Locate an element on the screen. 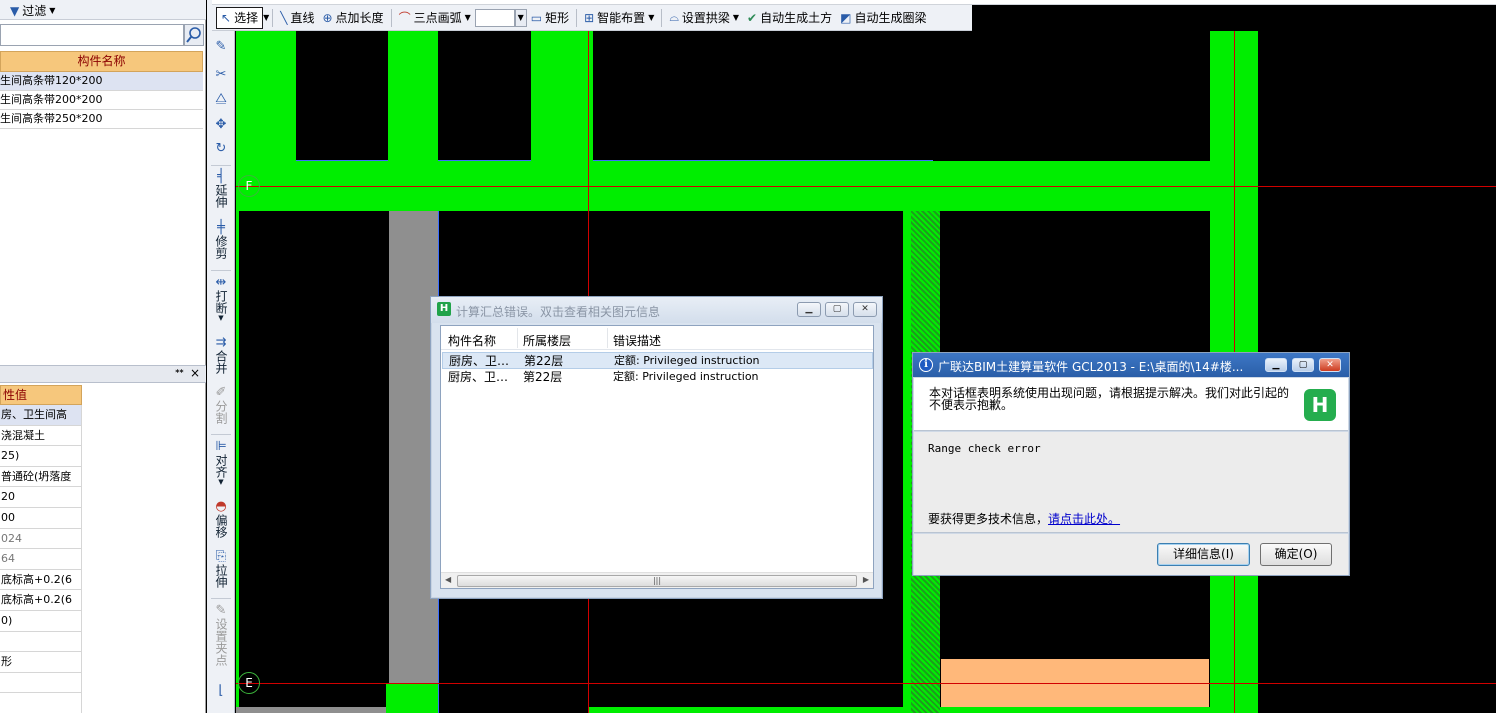  three-point-arc-button: ⌒ 三点画弧 ▼ is located at coordinates (435, 18).